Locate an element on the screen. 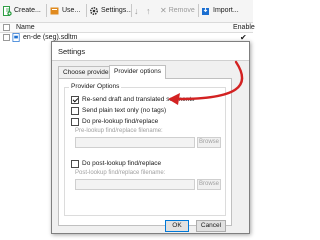 This screenshot has width=320, height=240. select-all-checkbox is located at coordinates (6, 27).